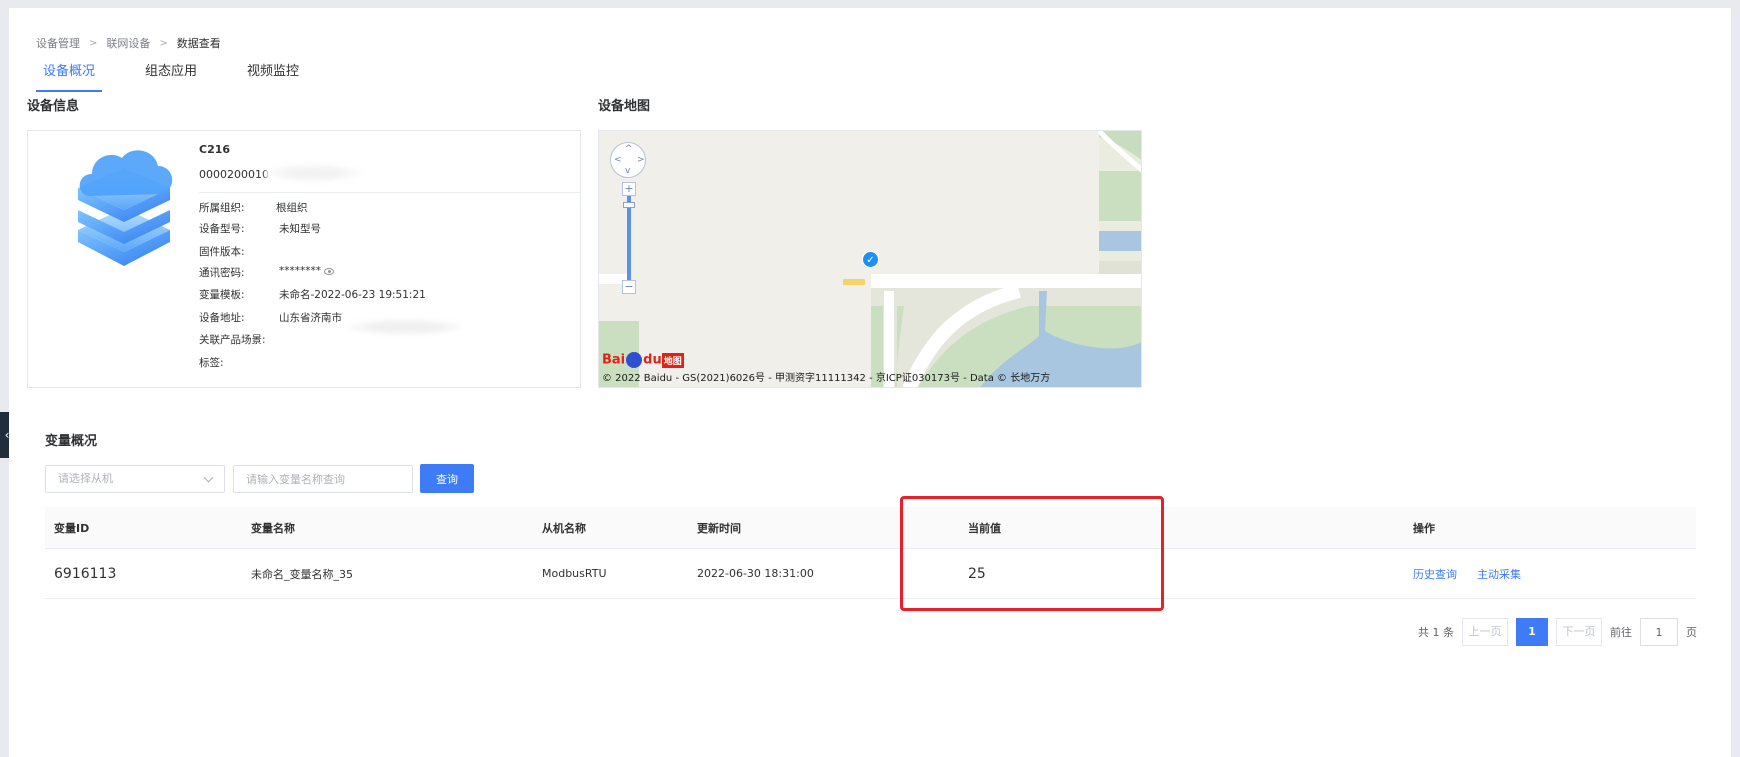  Describe the element at coordinates (85, 478) in the screenshot. I see `slave-select-placeholder: 请选择从机` at that location.